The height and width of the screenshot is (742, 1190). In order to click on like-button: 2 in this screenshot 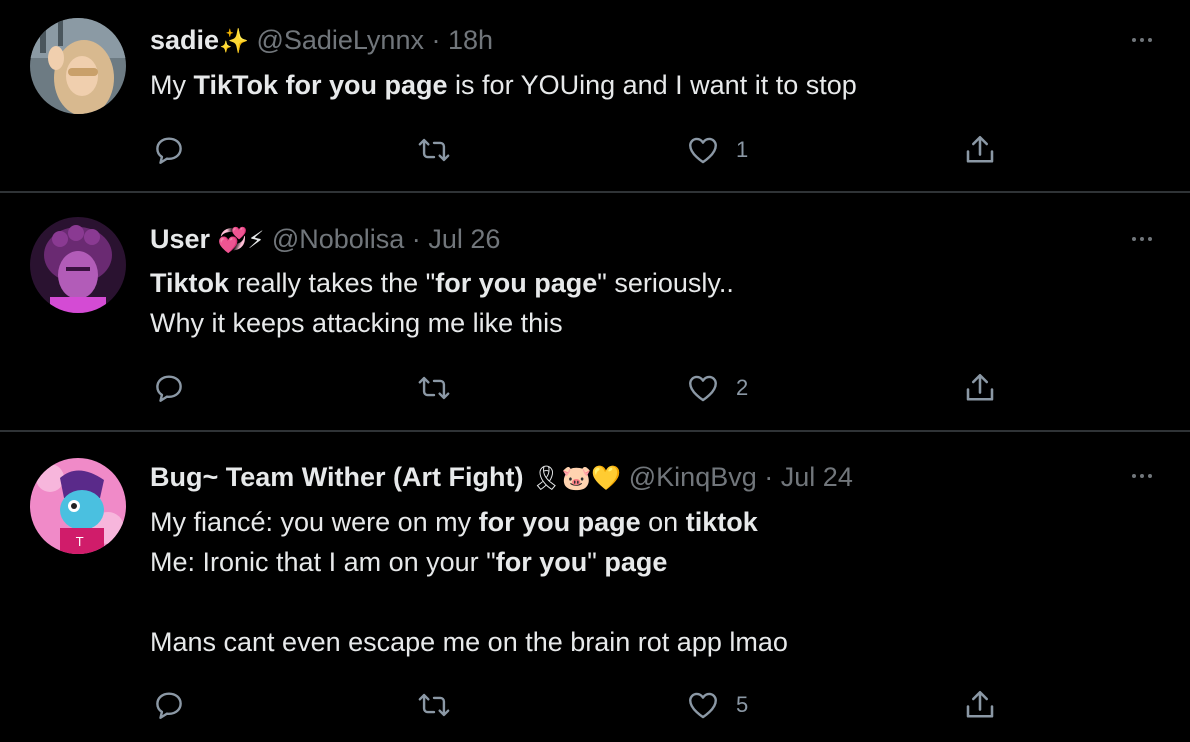, I will do `click(716, 388)`.